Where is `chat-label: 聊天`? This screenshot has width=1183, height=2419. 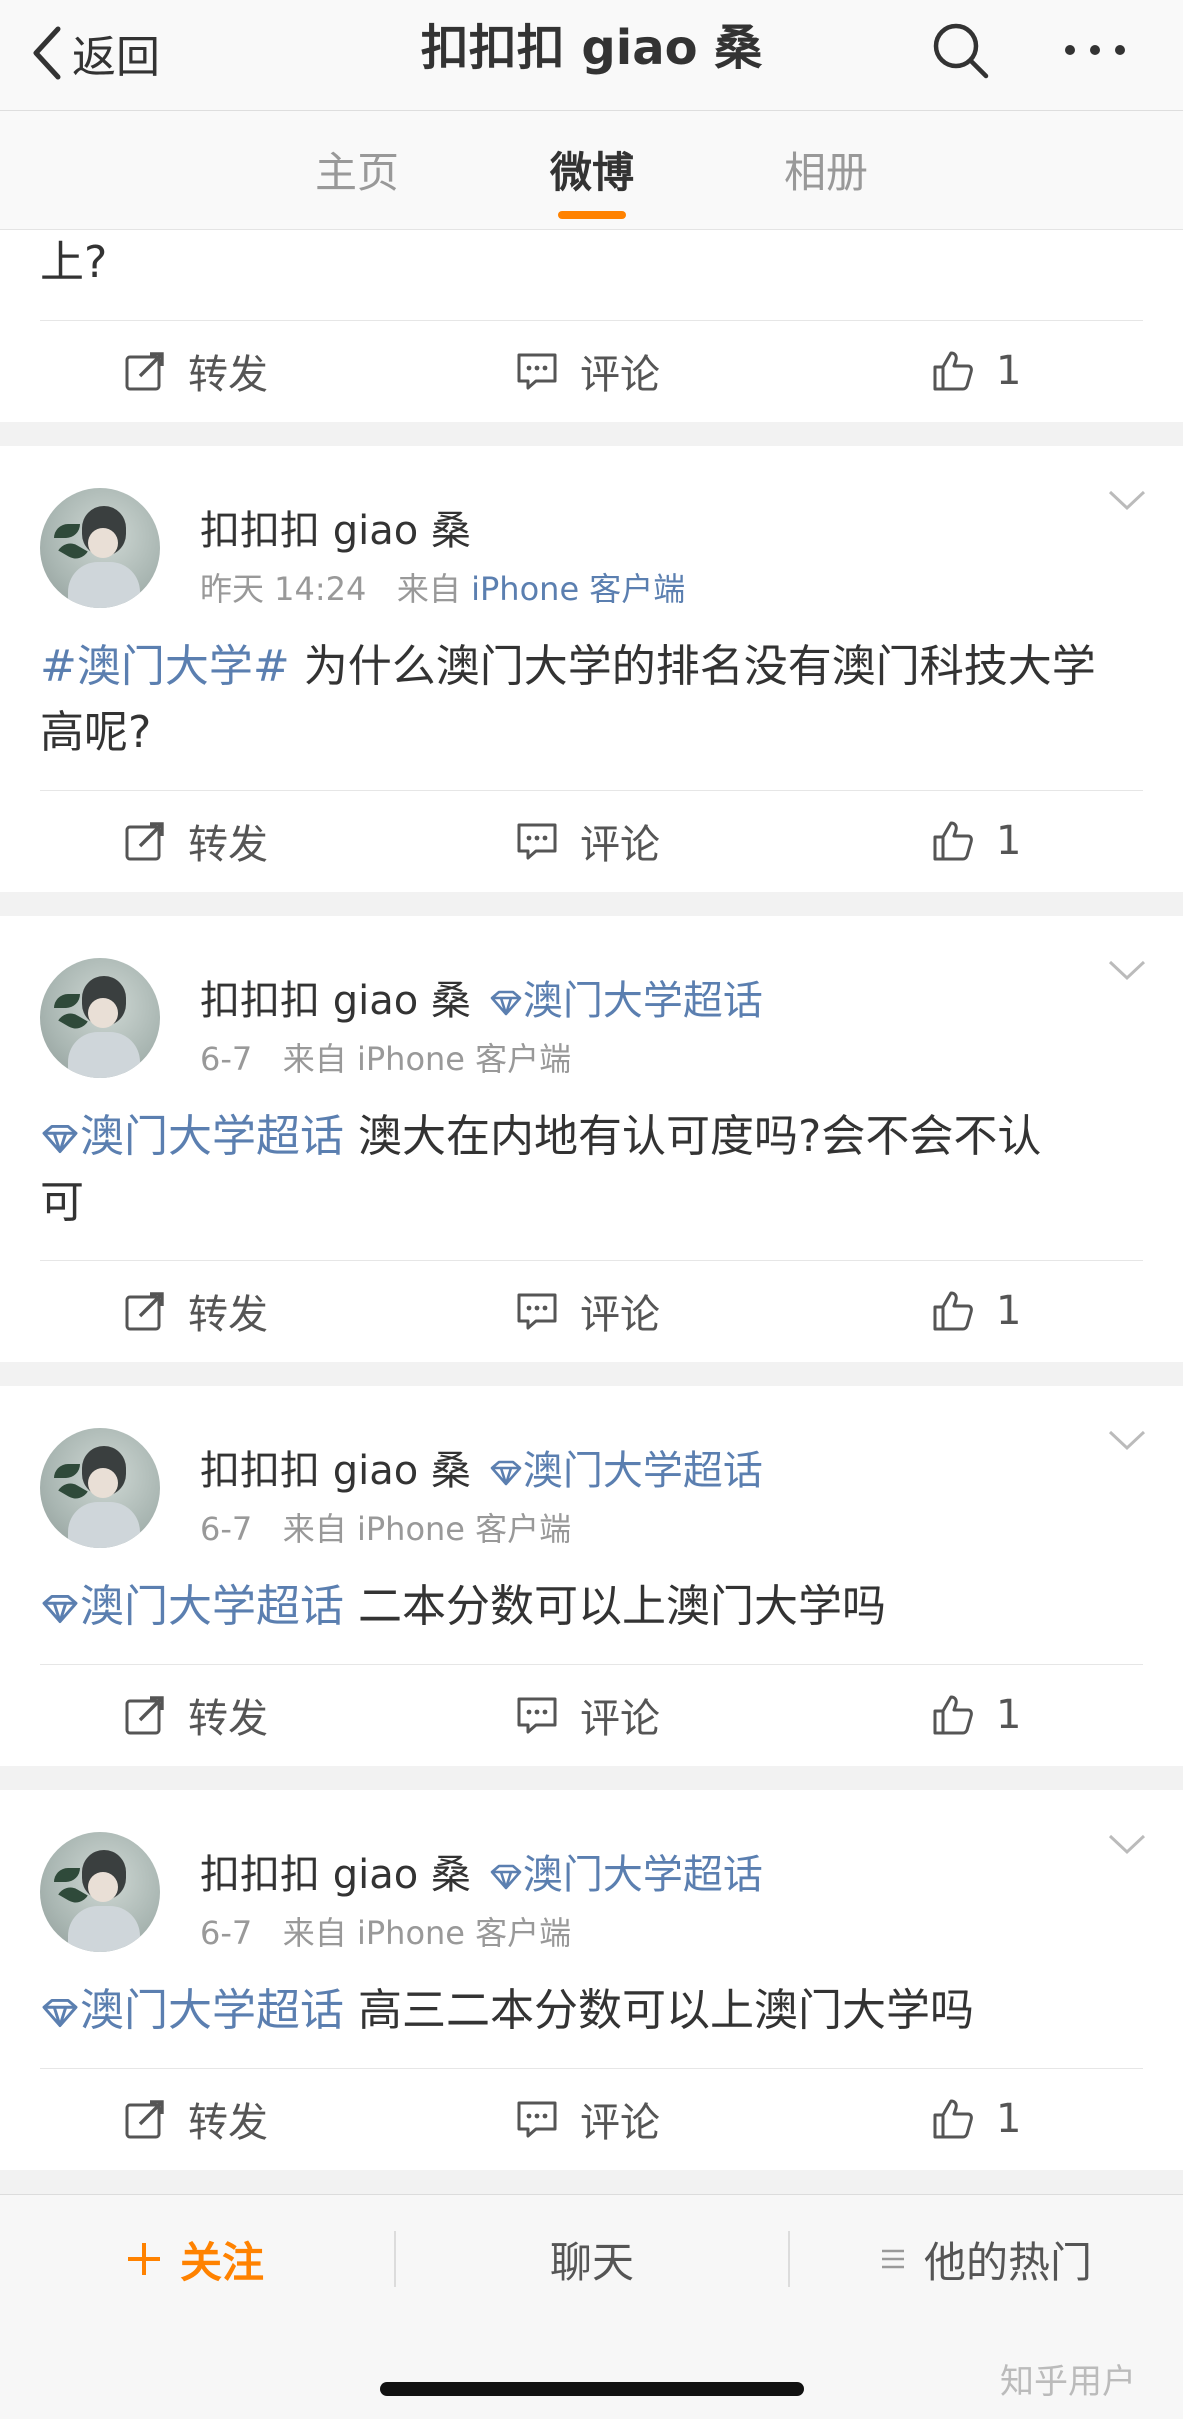 chat-label: 聊天 is located at coordinates (592, 2262).